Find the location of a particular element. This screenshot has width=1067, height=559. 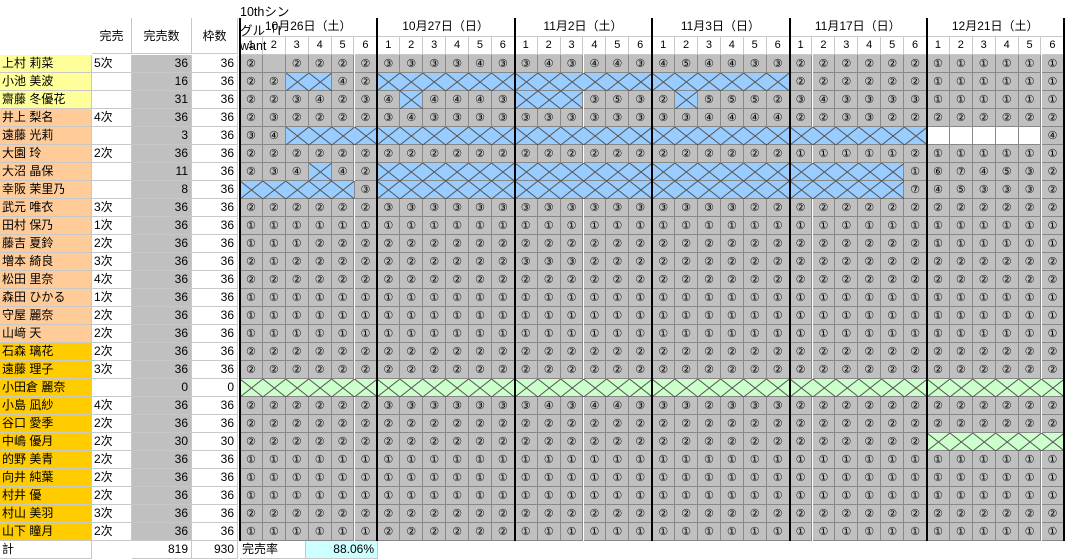

member-name: 松田 里奈 is located at coordinates (46, 280).